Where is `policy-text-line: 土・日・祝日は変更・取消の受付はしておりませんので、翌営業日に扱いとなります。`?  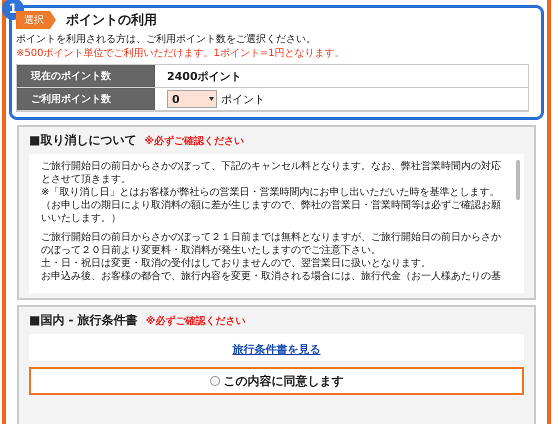 policy-text-line: 土・日・祝日は変更・取消の受付はしておりませんので、翌営業日に扱いとなります。 is located at coordinates (236, 263).